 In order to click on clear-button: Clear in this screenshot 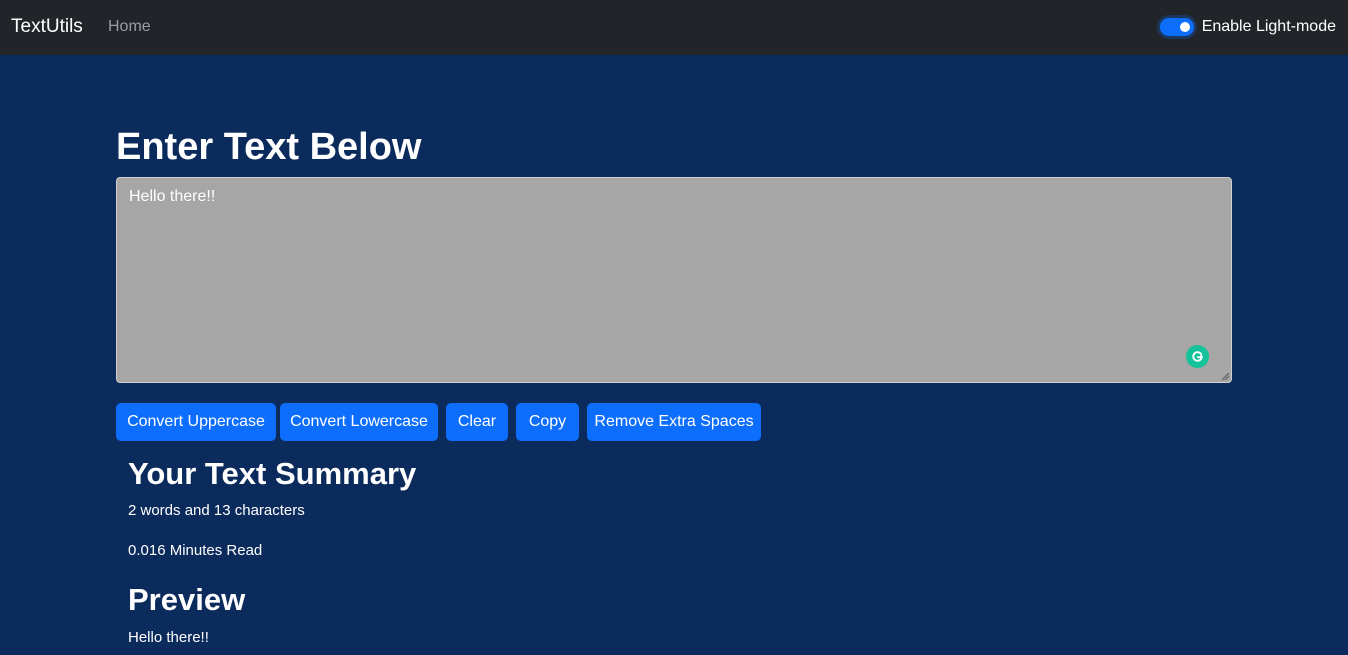, I will do `click(477, 422)`.